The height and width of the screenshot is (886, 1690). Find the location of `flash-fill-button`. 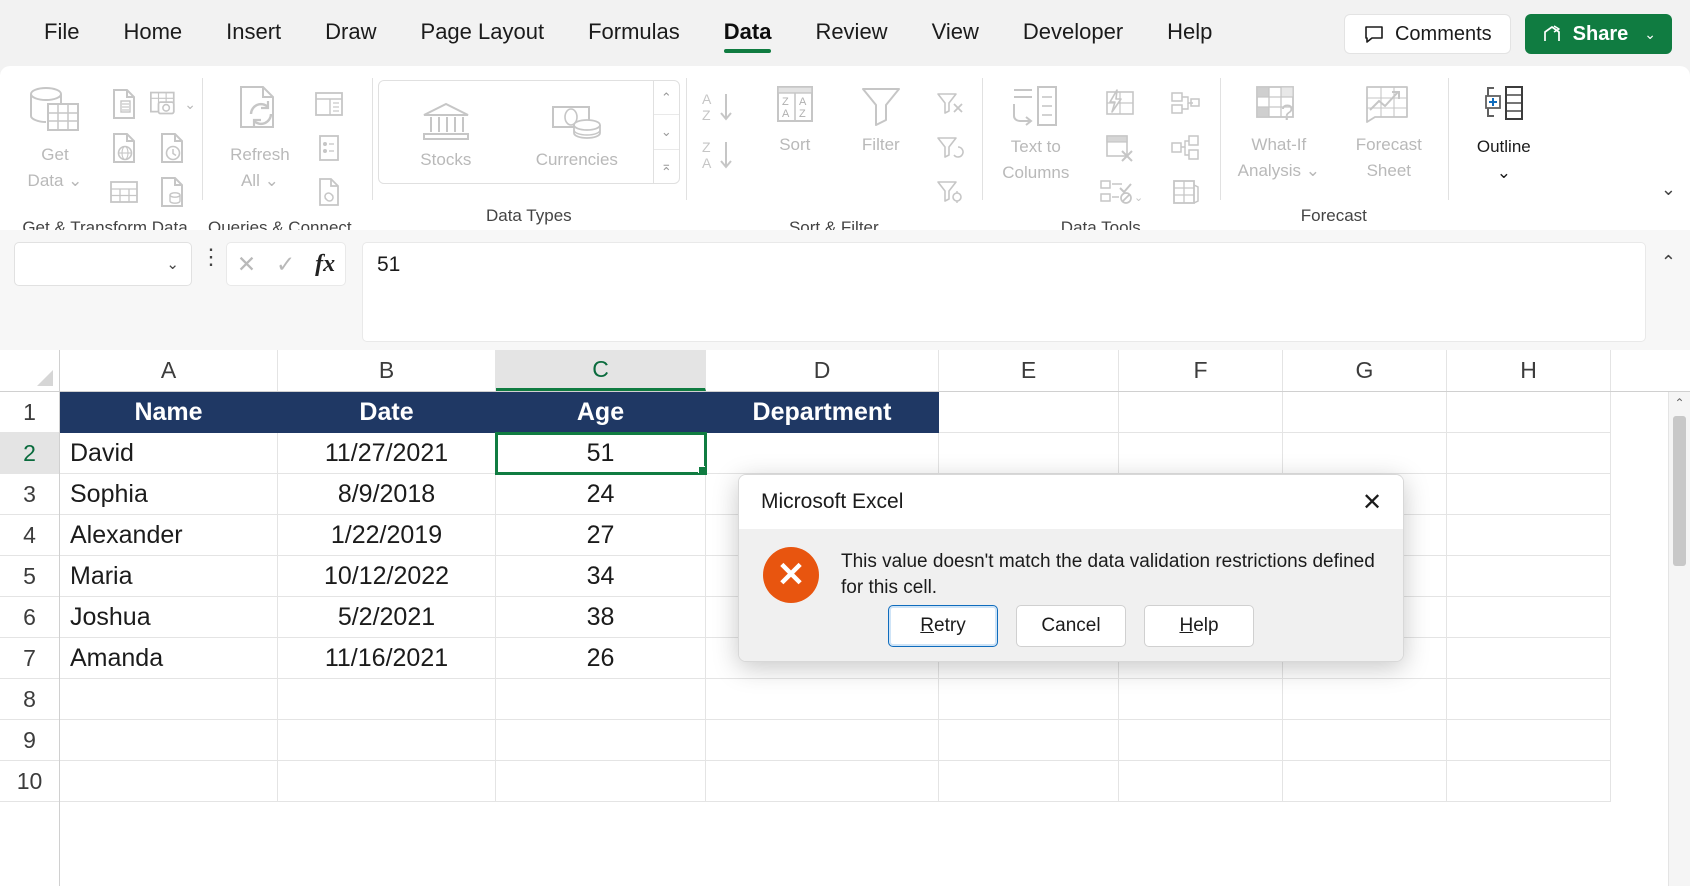

flash-fill-button is located at coordinates (1120, 104).